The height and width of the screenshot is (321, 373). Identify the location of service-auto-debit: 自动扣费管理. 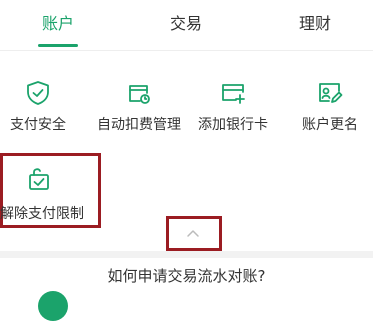
(139, 108).